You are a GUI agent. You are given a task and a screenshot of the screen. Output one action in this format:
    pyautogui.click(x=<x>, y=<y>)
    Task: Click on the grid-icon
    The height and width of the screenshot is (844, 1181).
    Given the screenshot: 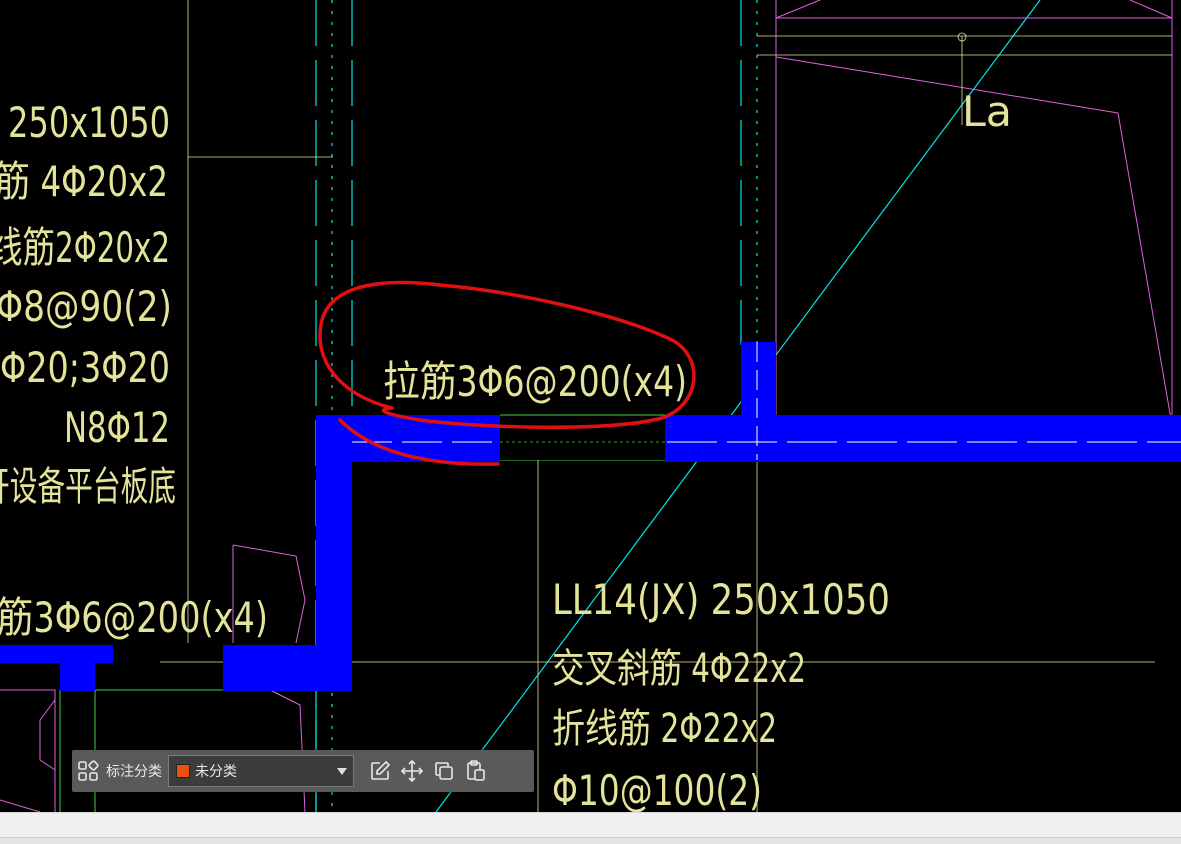 What is the action you would take?
    pyautogui.click(x=88, y=771)
    